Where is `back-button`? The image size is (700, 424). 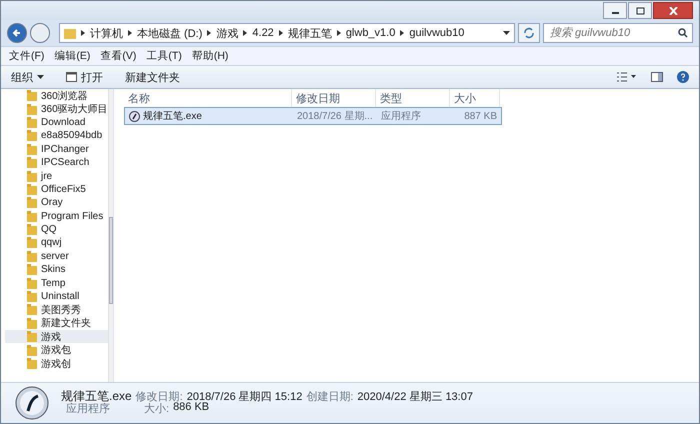 back-button is located at coordinates (17, 33).